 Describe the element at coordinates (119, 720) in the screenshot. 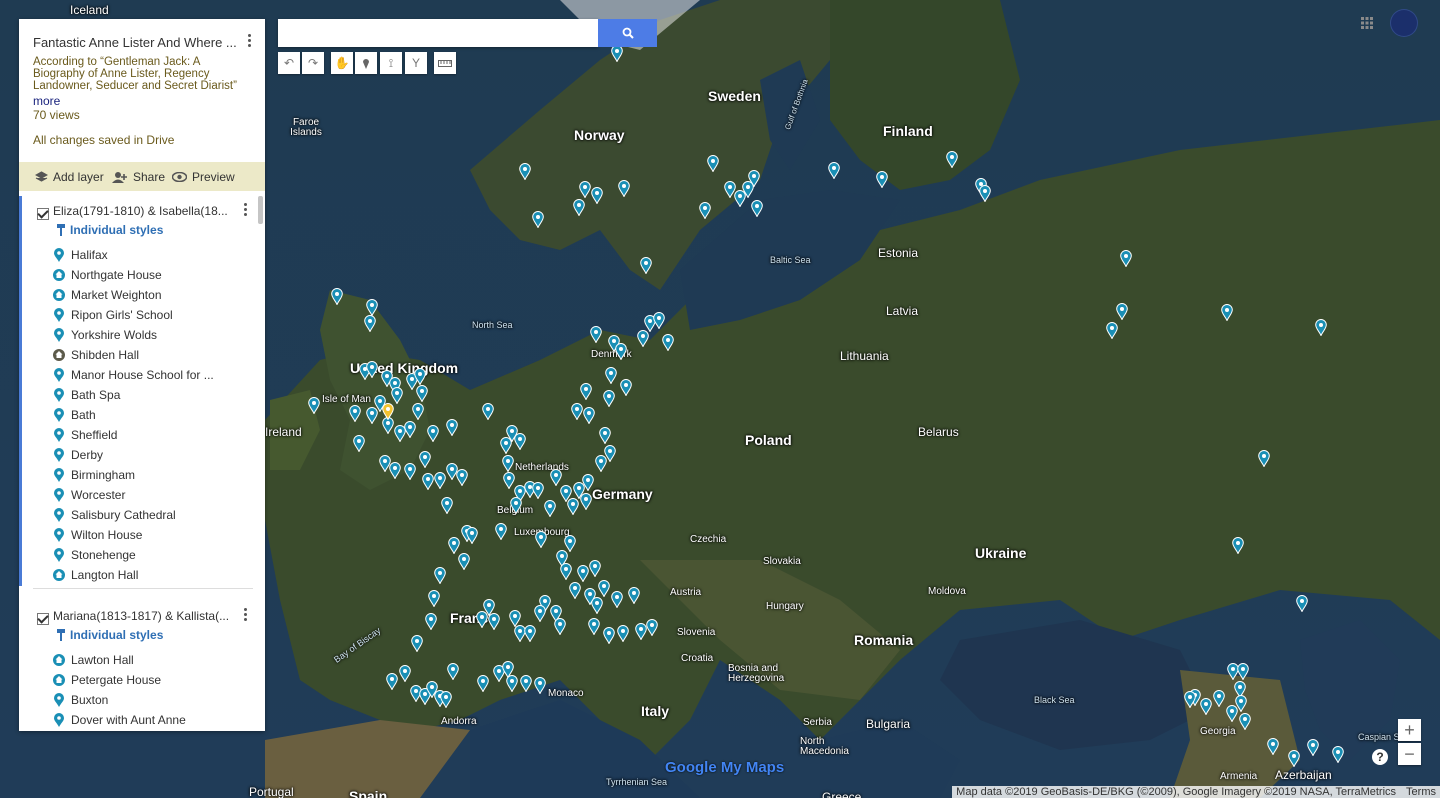

I see `layer-item: Dover with Aunt Anne` at that location.